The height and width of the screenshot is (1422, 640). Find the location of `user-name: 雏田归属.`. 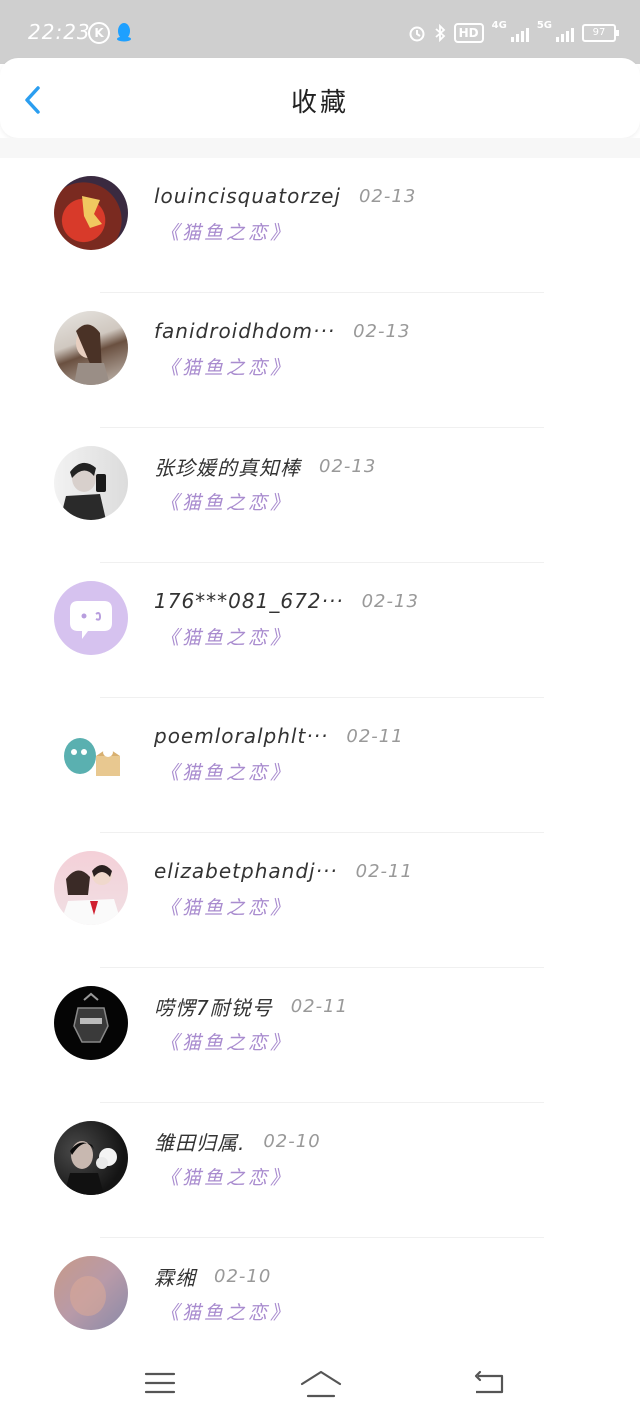

user-name: 雏田归属. is located at coordinates (200, 1142).